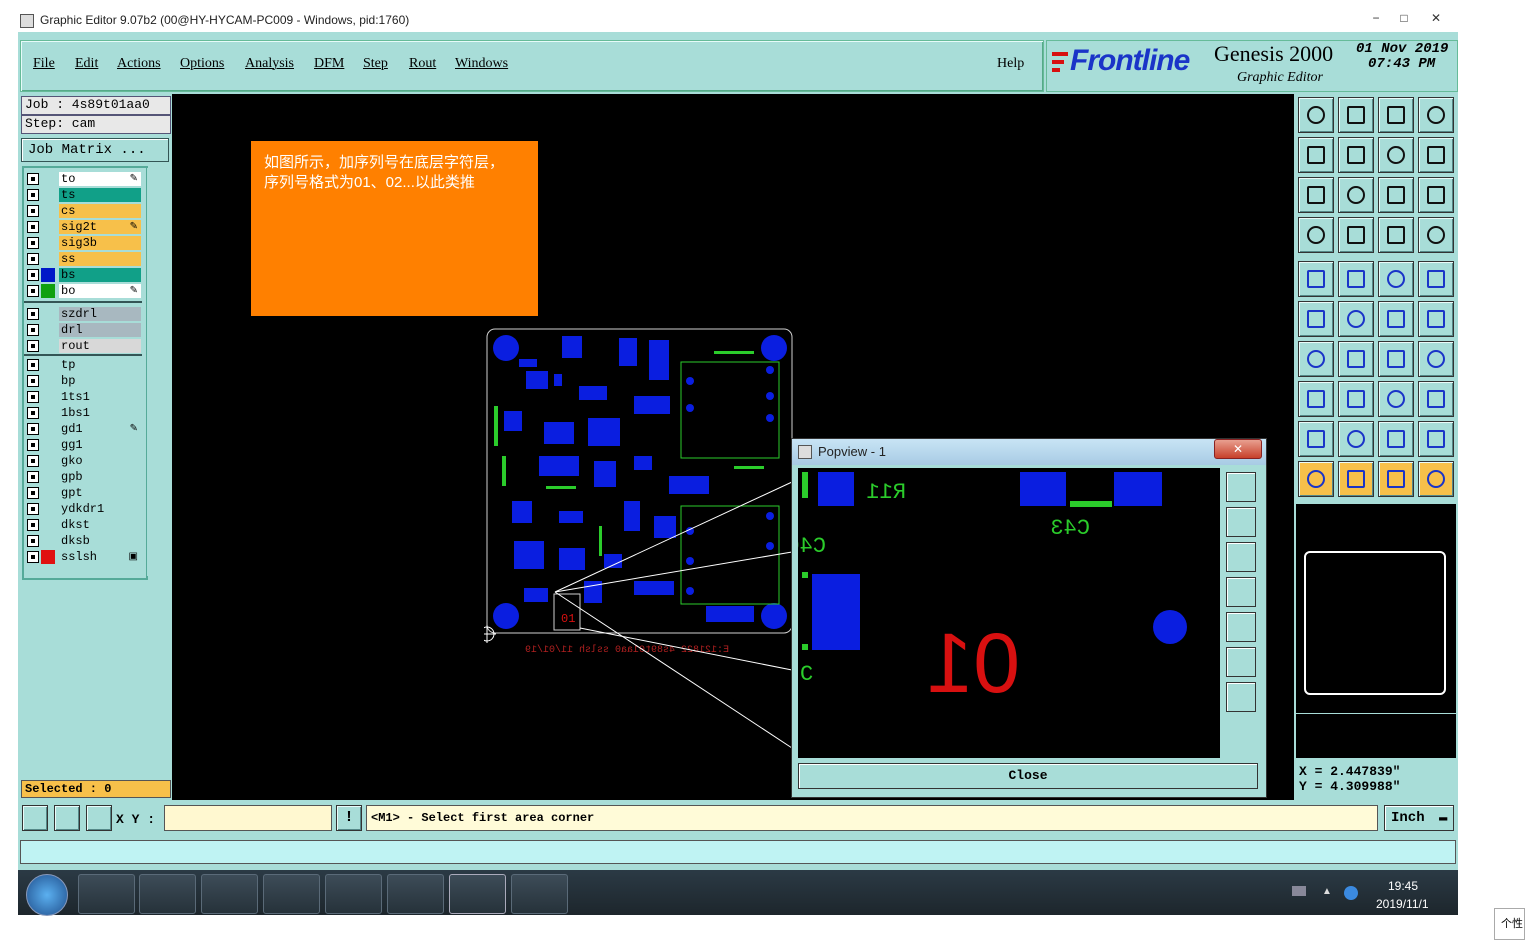 This screenshot has height=944, width=1525. I want to click on layer-row-bs: bs, so click(83, 275).